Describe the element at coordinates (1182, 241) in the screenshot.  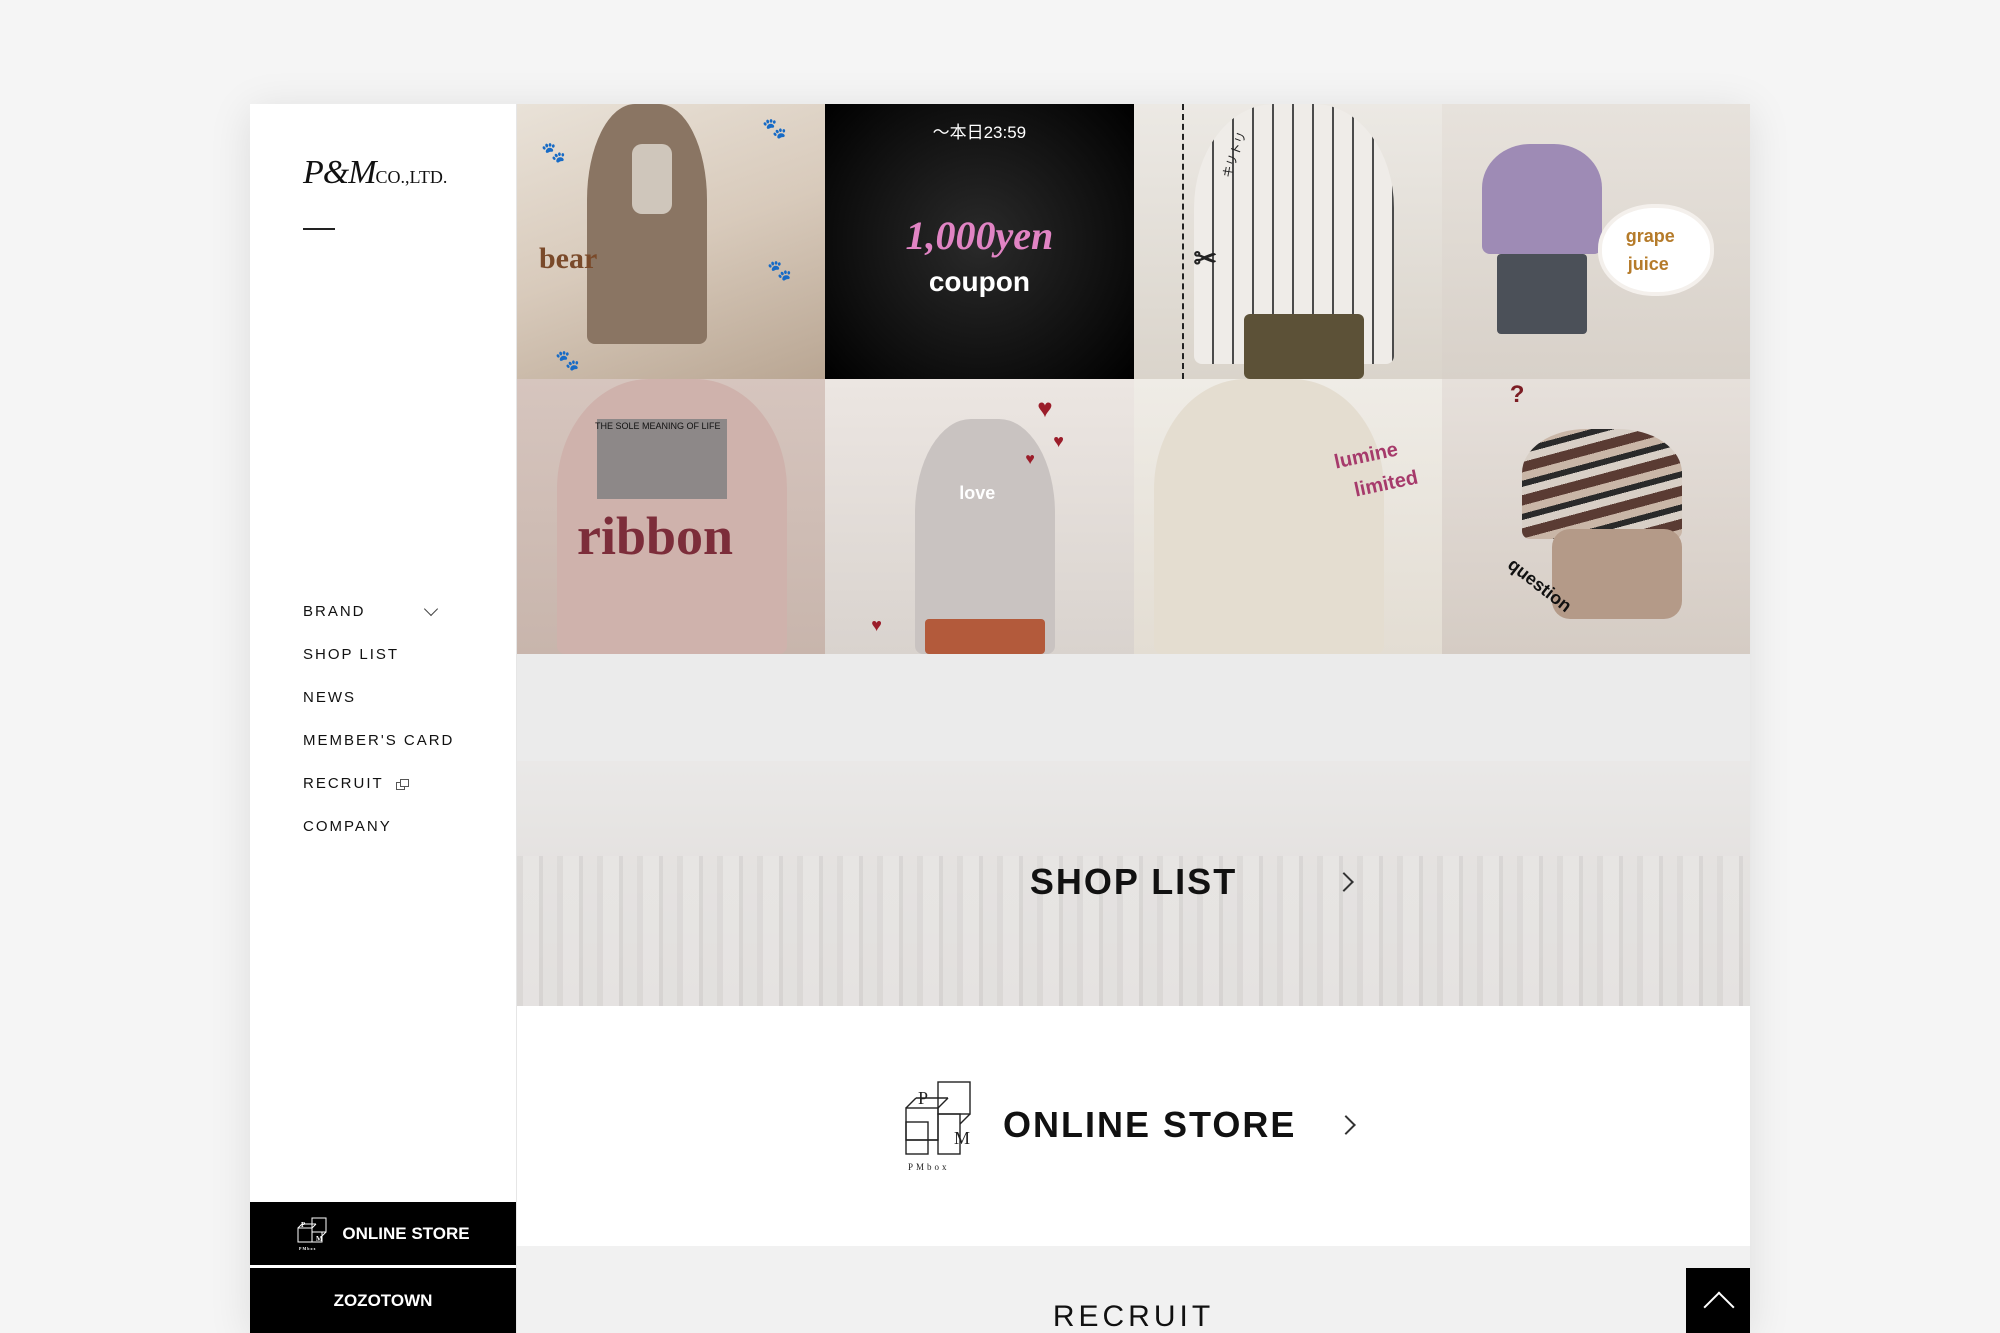
I see `cut-line` at that location.